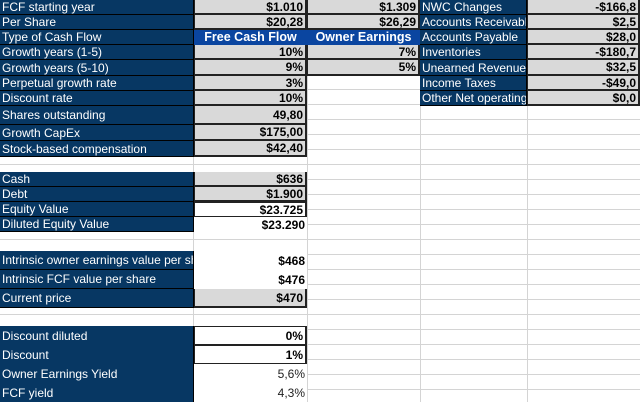  Describe the element at coordinates (583, 83) in the screenshot. I see `nwc-value-cell: -$49,0` at that location.